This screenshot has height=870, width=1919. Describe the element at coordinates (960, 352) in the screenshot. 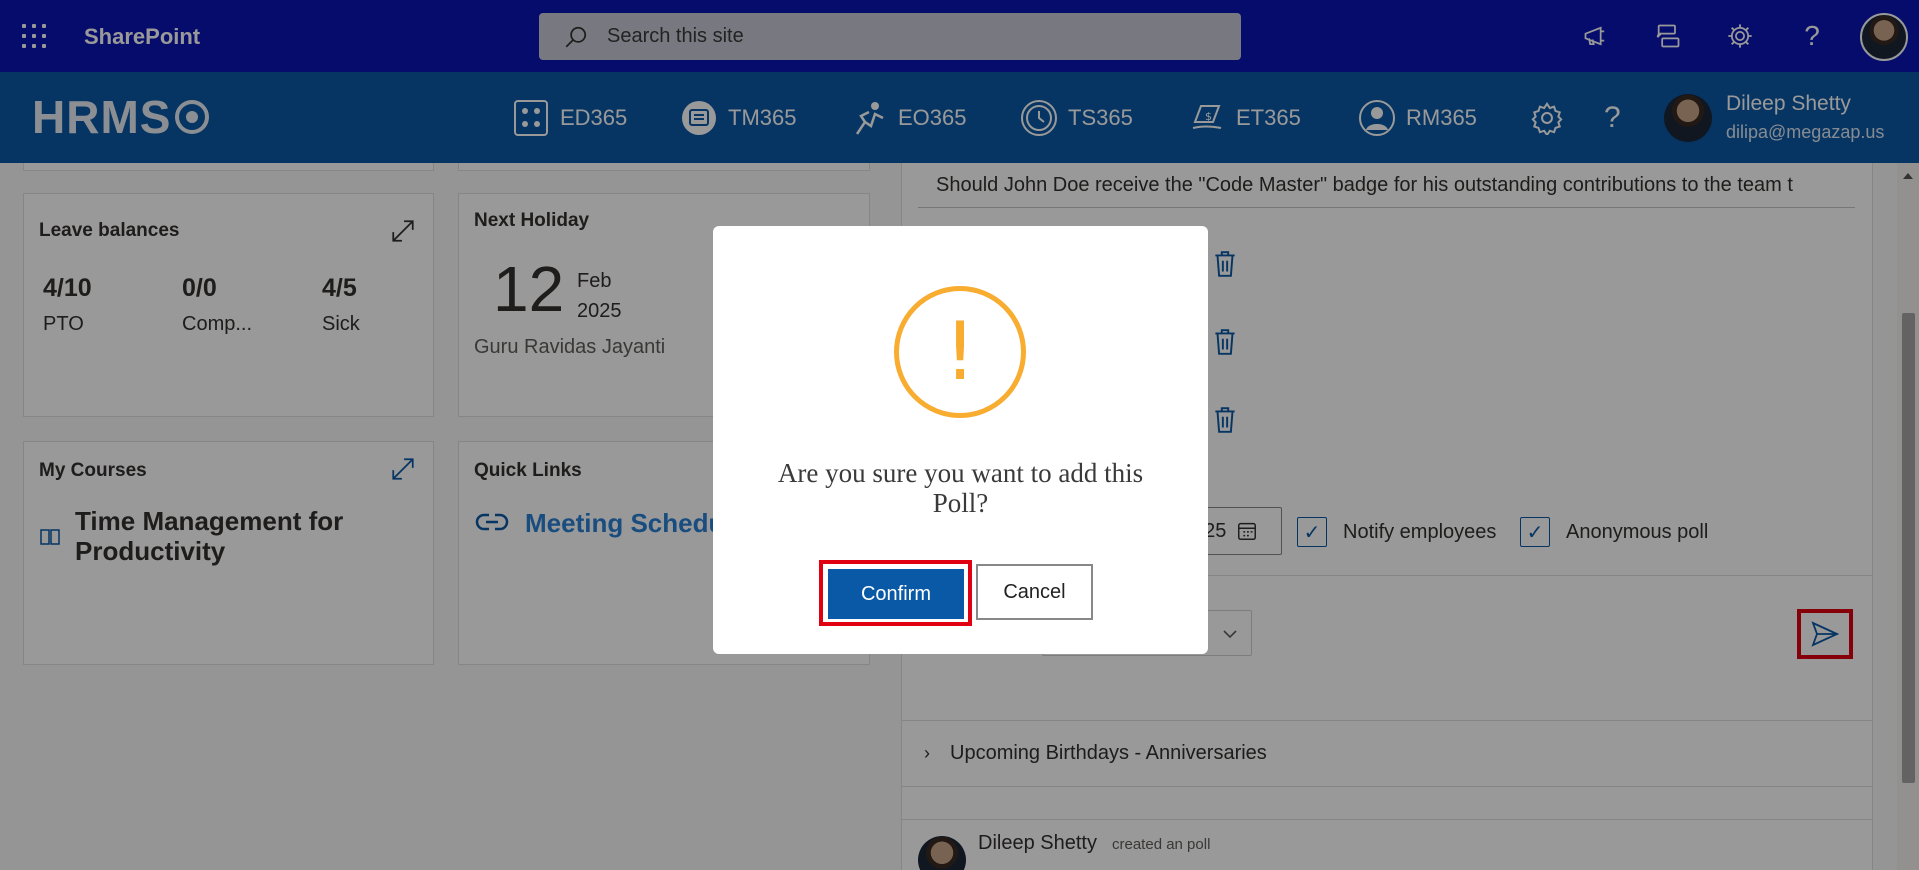

I see `warning-icon: !` at that location.